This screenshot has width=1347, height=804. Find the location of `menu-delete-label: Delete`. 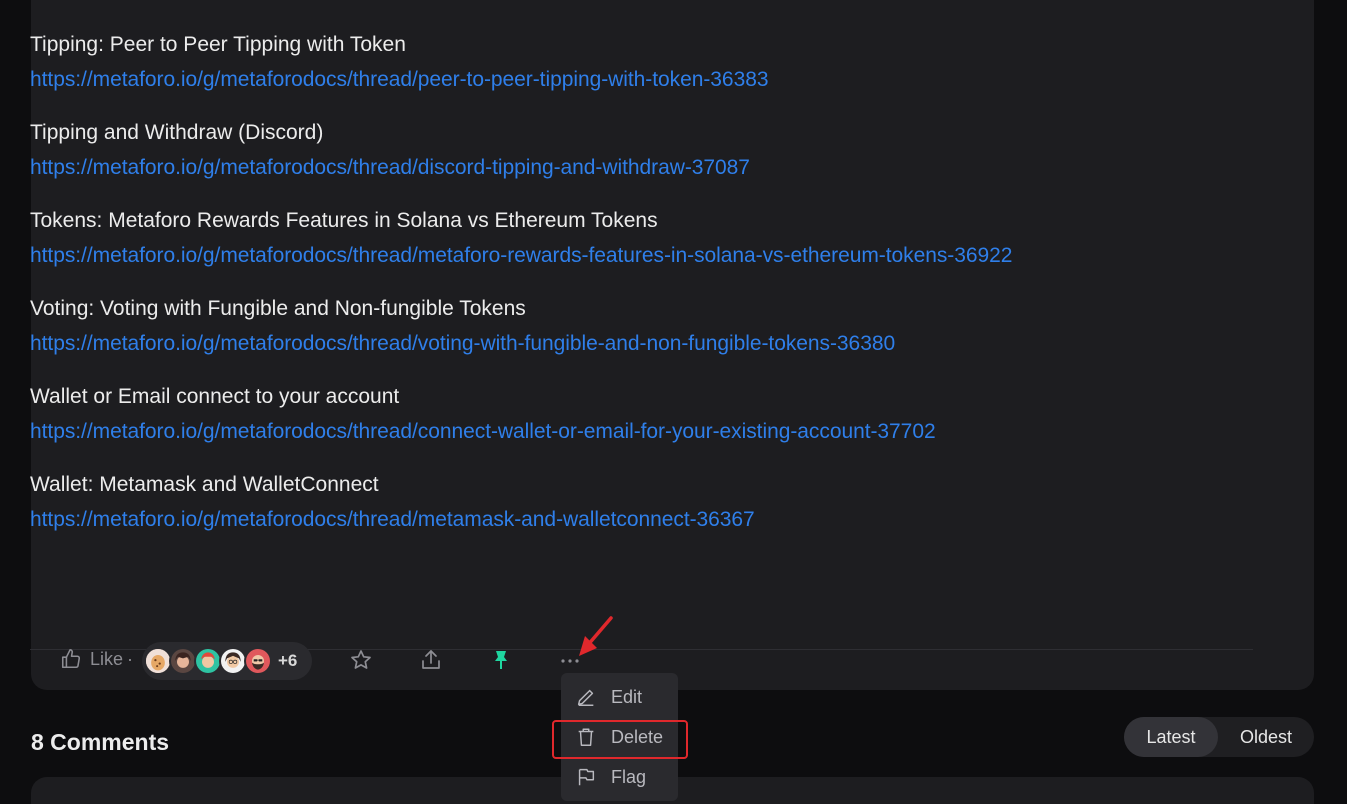

menu-delete-label: Delete is located at coordinates (637, 736).